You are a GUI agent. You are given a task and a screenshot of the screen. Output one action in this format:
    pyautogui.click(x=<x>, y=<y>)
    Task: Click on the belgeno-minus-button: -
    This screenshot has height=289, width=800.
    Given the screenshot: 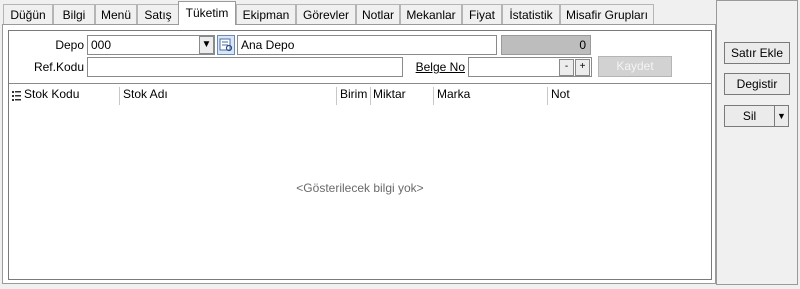 What is the action you would take?
    pyautogui.click(x=566, y=67)
    